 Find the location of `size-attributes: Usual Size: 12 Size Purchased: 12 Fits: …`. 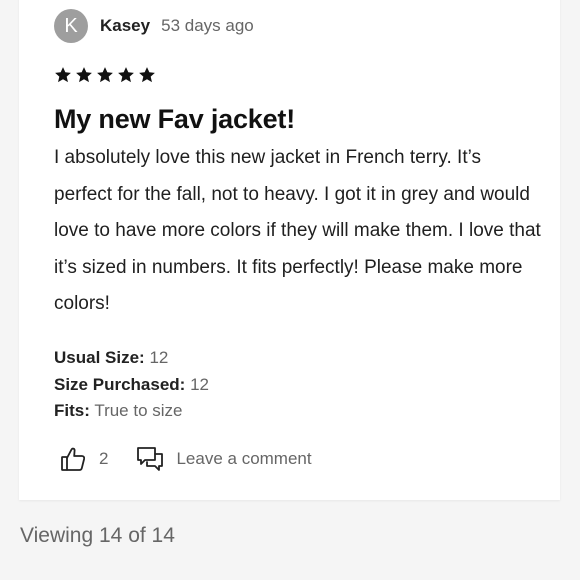

size-attributes: Usual Size: 12 Size Purchased: 12 Fits: … is located at coordinates (131, 385).